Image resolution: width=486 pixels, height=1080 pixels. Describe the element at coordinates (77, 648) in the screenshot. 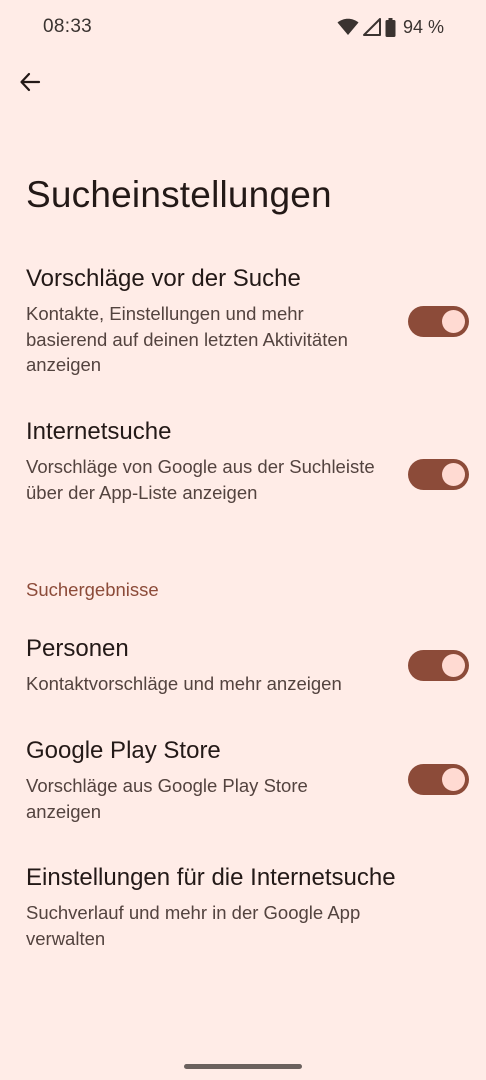

I see `setting-title: Personen` at that location.